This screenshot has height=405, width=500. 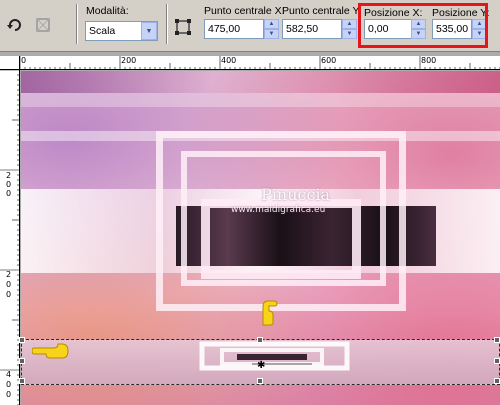 What do you see at coordinates (107, 11) in the screenshot?
I see `mode-label: Modalità:` at bounding box center [107, 11].